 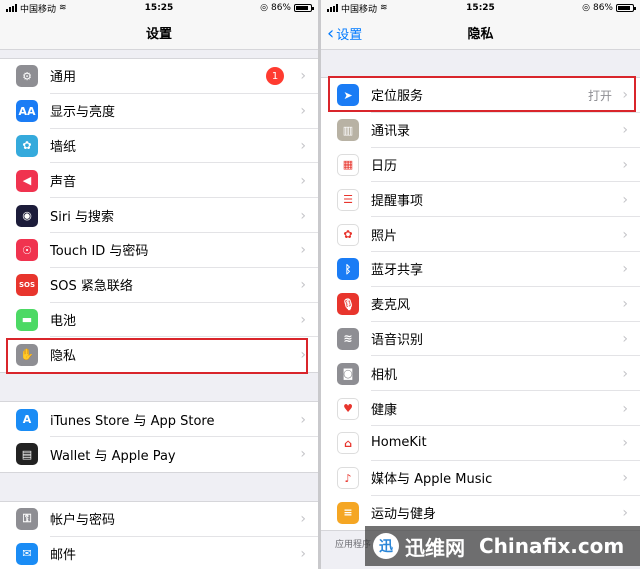 What do you see at coordinates (27, 145) in the screenshot?
I see `wallpaper-icon: ✿` at bounding box center [27, 145].